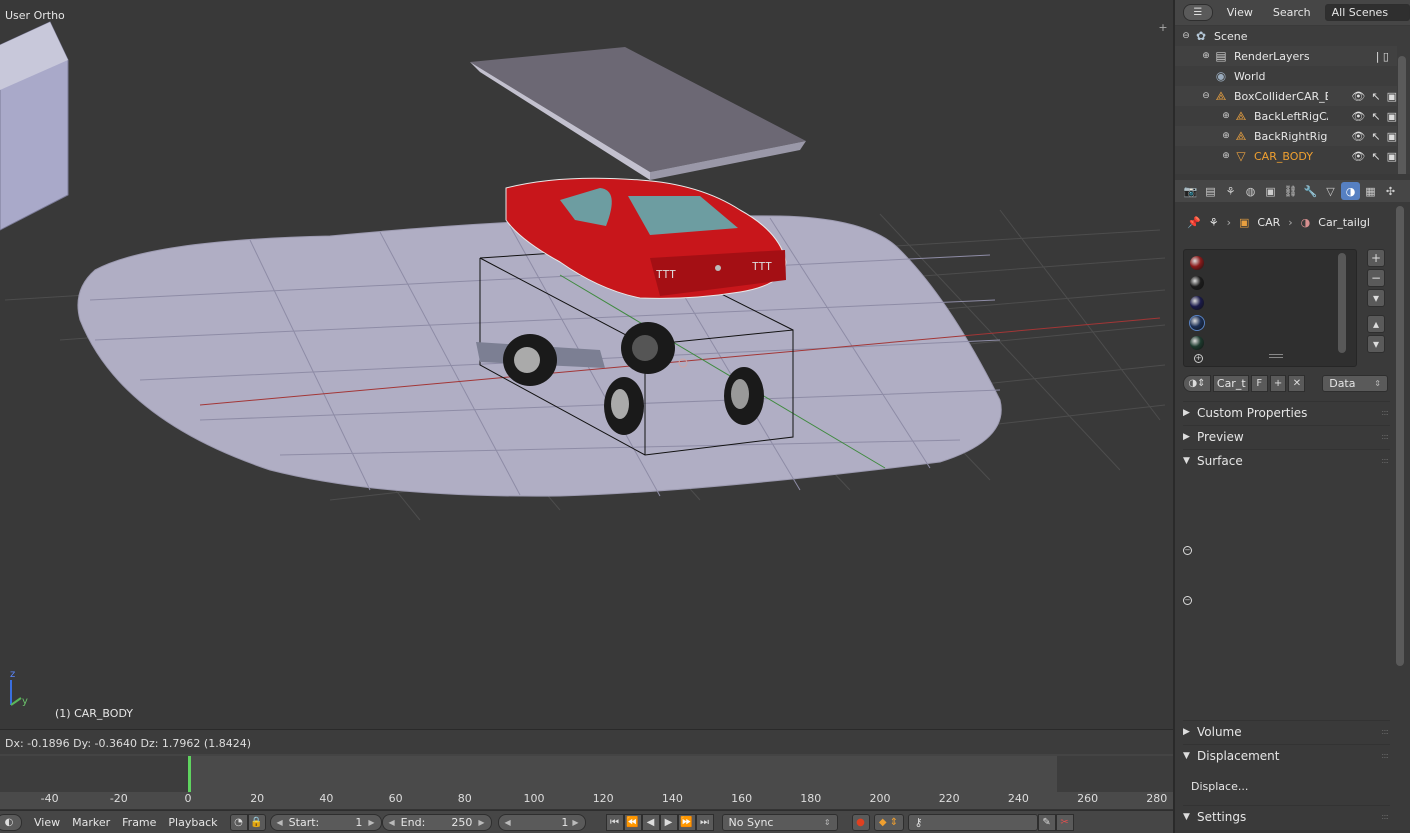  Describe the element at coordinates (1198, 12) in the screenshot. I see `editor-type-icon: ☰` at that location.